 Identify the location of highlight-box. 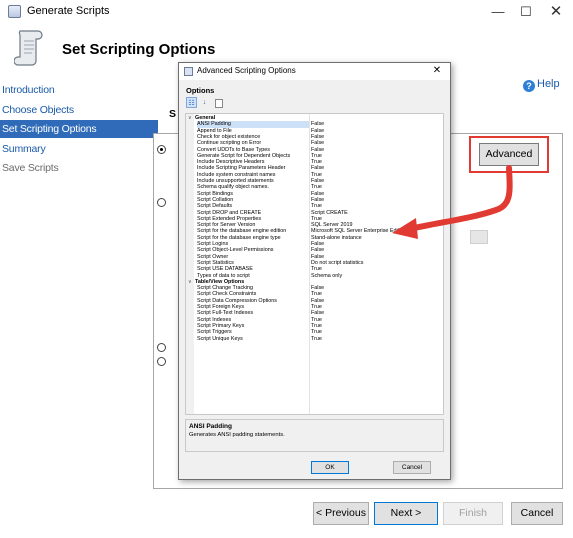
(509, 154).